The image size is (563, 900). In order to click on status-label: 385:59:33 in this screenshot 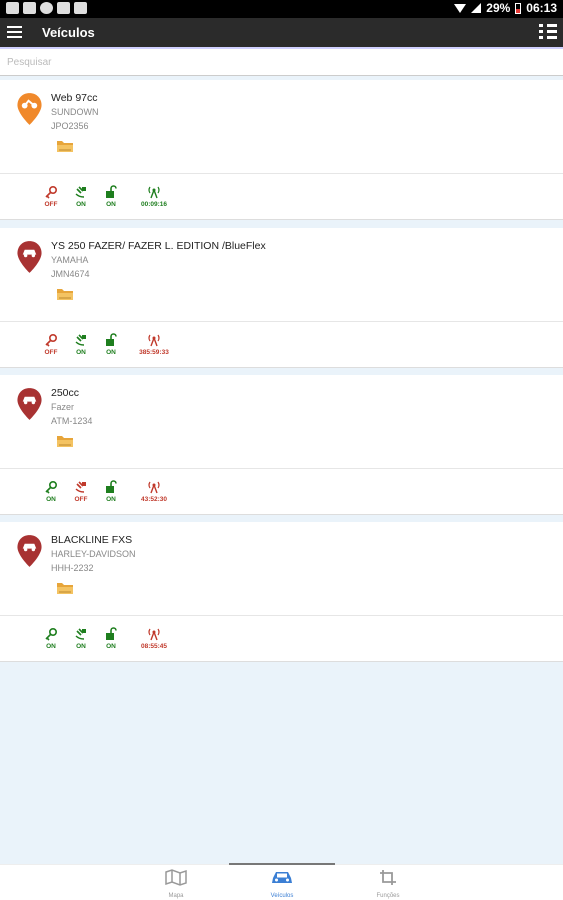, I will do `click(154, 352)`.